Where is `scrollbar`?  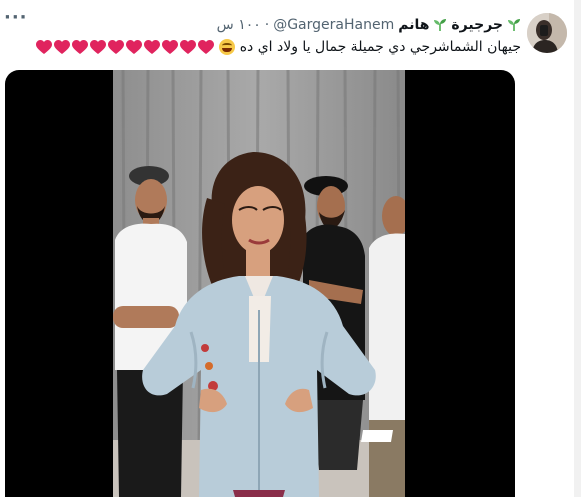 scrollbar is located at coordinates (577, 248).